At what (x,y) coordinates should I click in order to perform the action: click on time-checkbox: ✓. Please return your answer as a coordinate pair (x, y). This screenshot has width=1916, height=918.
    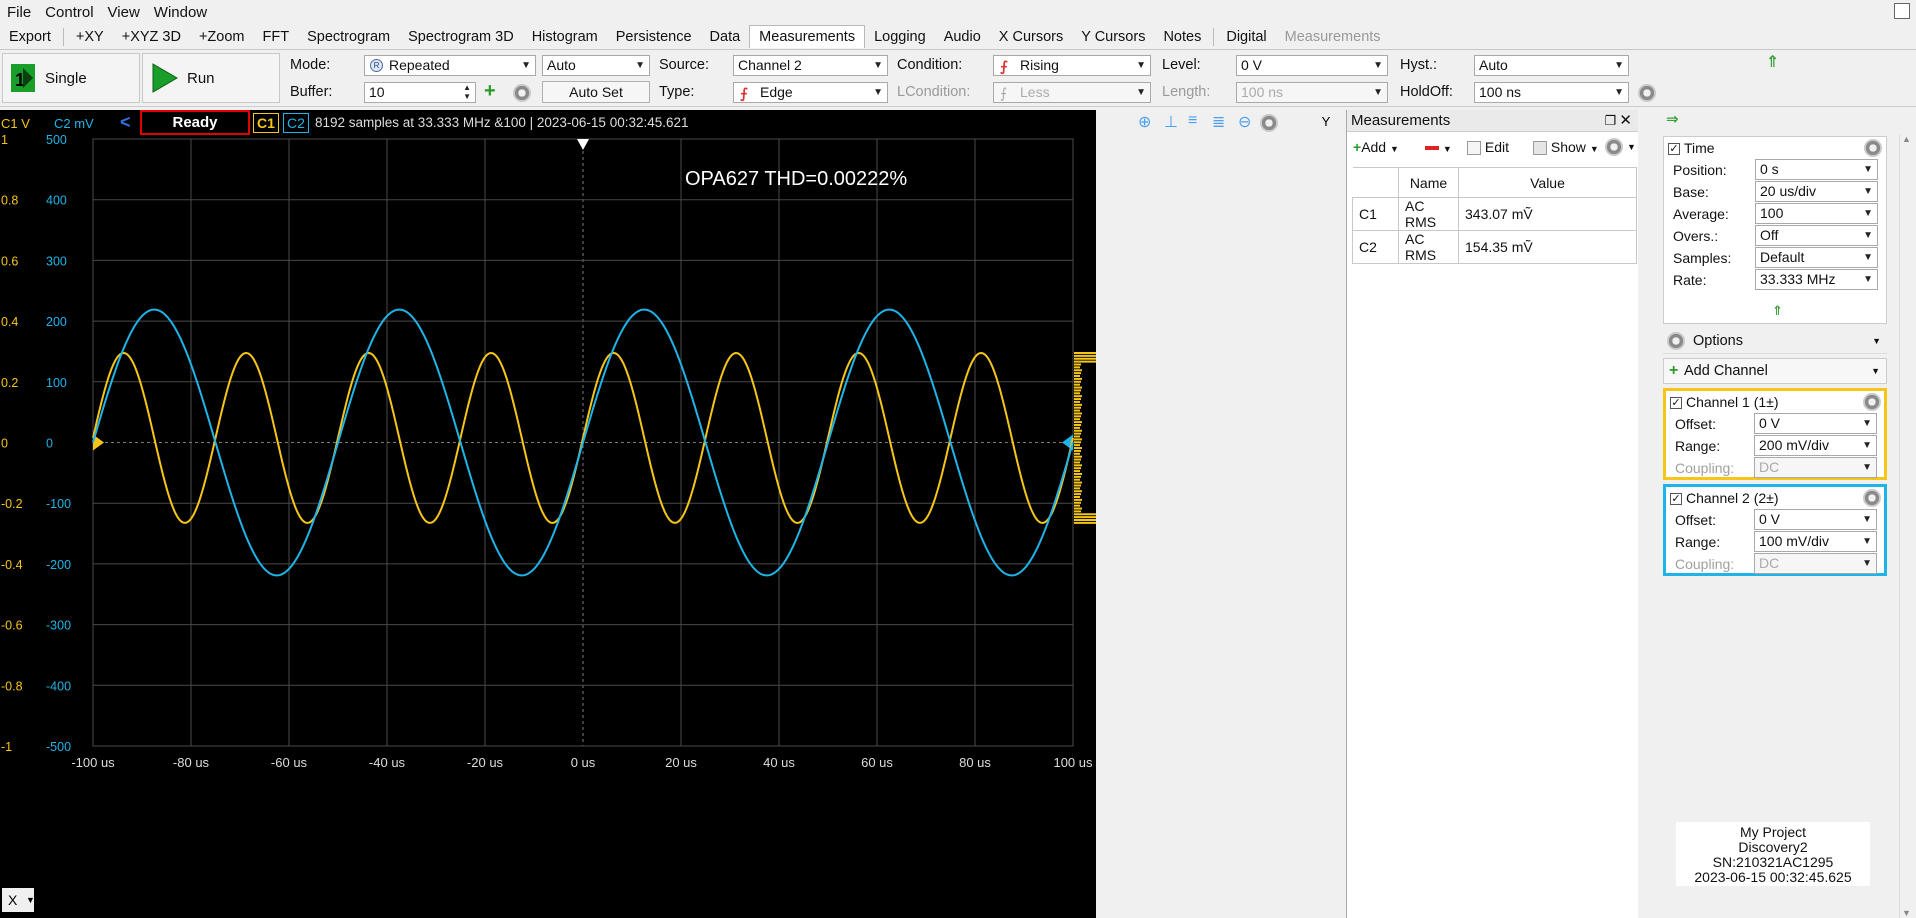
    Looking at the image, I should click on (1674, 149).